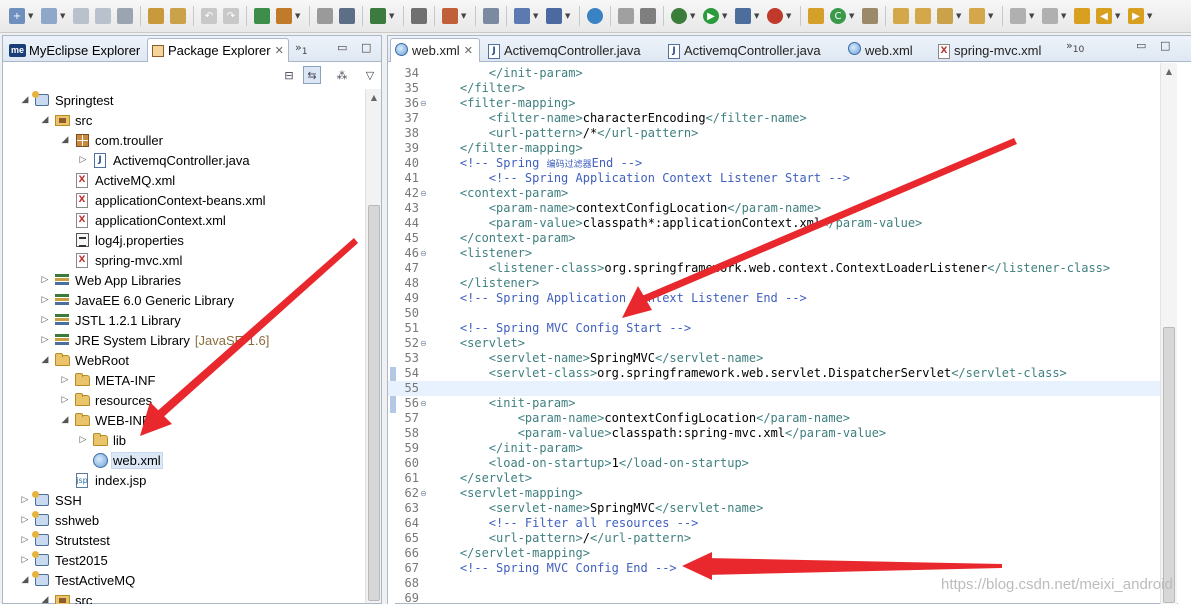  Describe the element at coordinates (991, 16) in the screenshot. I see `folder-dropdown-icon: ▼` at that location.